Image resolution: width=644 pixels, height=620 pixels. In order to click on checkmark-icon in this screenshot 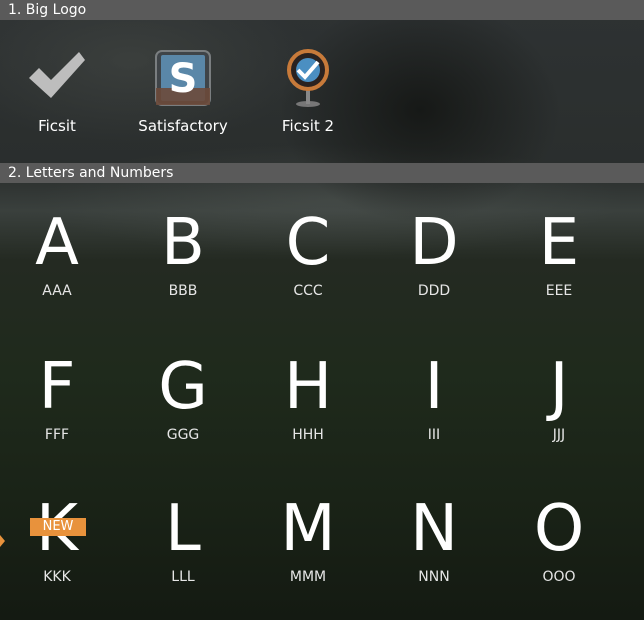, I will do `click(57, 78)`.